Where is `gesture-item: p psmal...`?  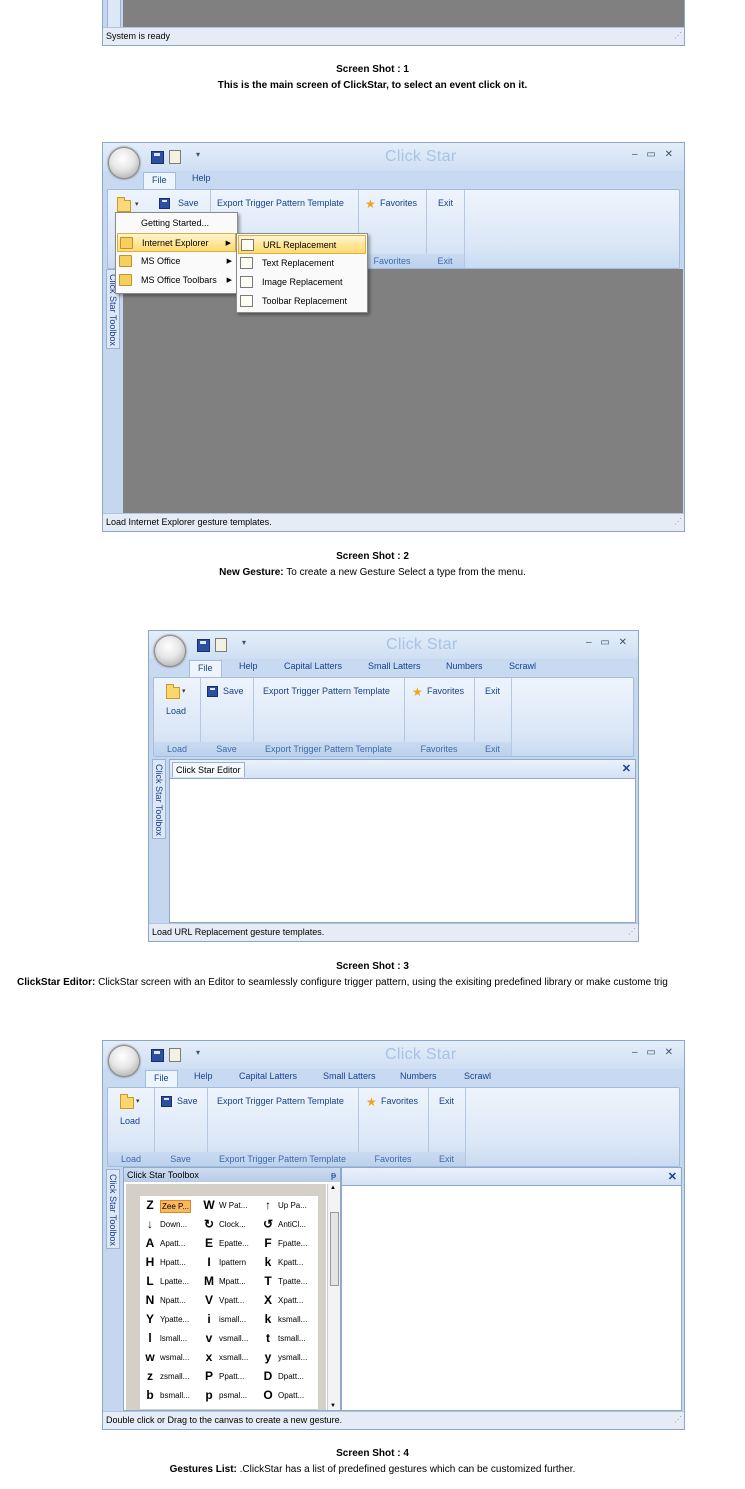 gesture-item: p psmal... is located at coordinates (228, 1395).